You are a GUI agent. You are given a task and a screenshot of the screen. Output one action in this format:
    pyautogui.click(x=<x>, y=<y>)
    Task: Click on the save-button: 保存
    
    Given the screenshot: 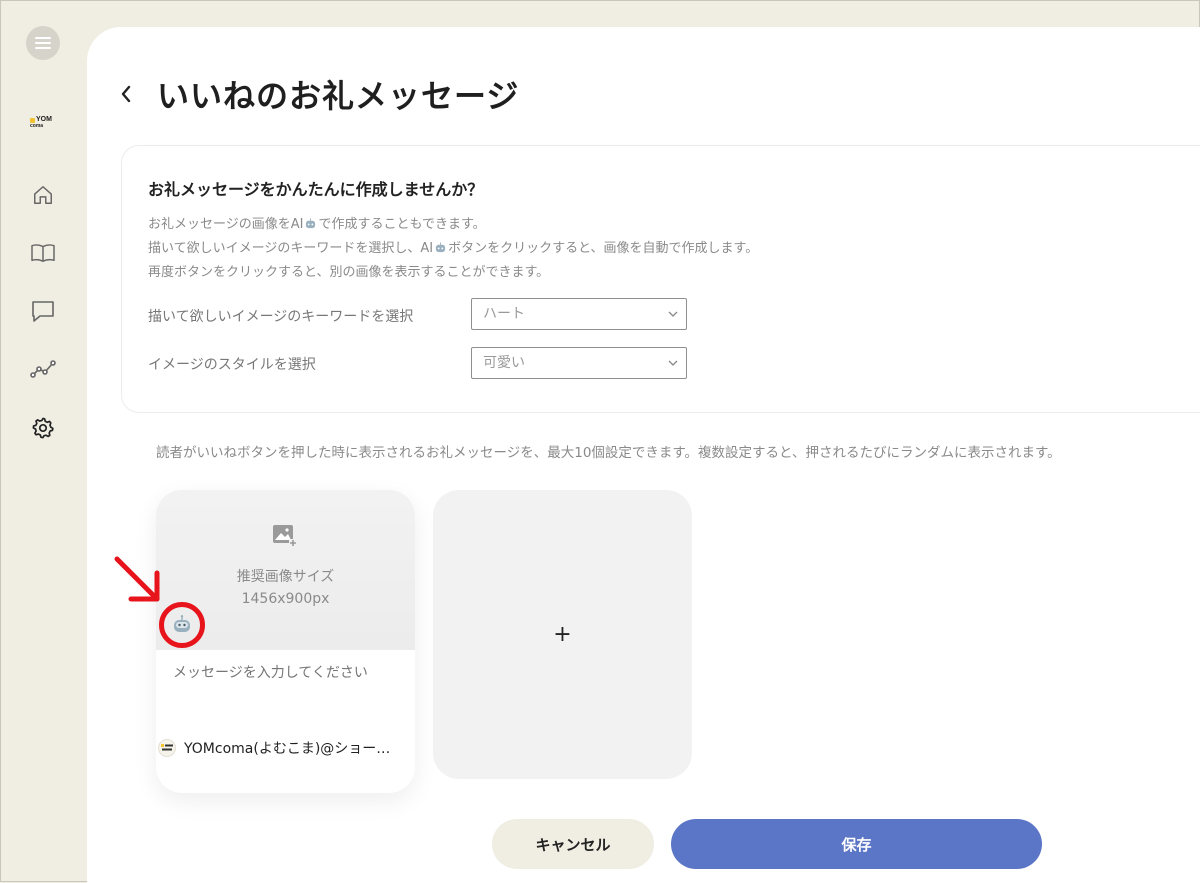 What is the action you would take?
    pyautogui.click(x=856, y=844)
    